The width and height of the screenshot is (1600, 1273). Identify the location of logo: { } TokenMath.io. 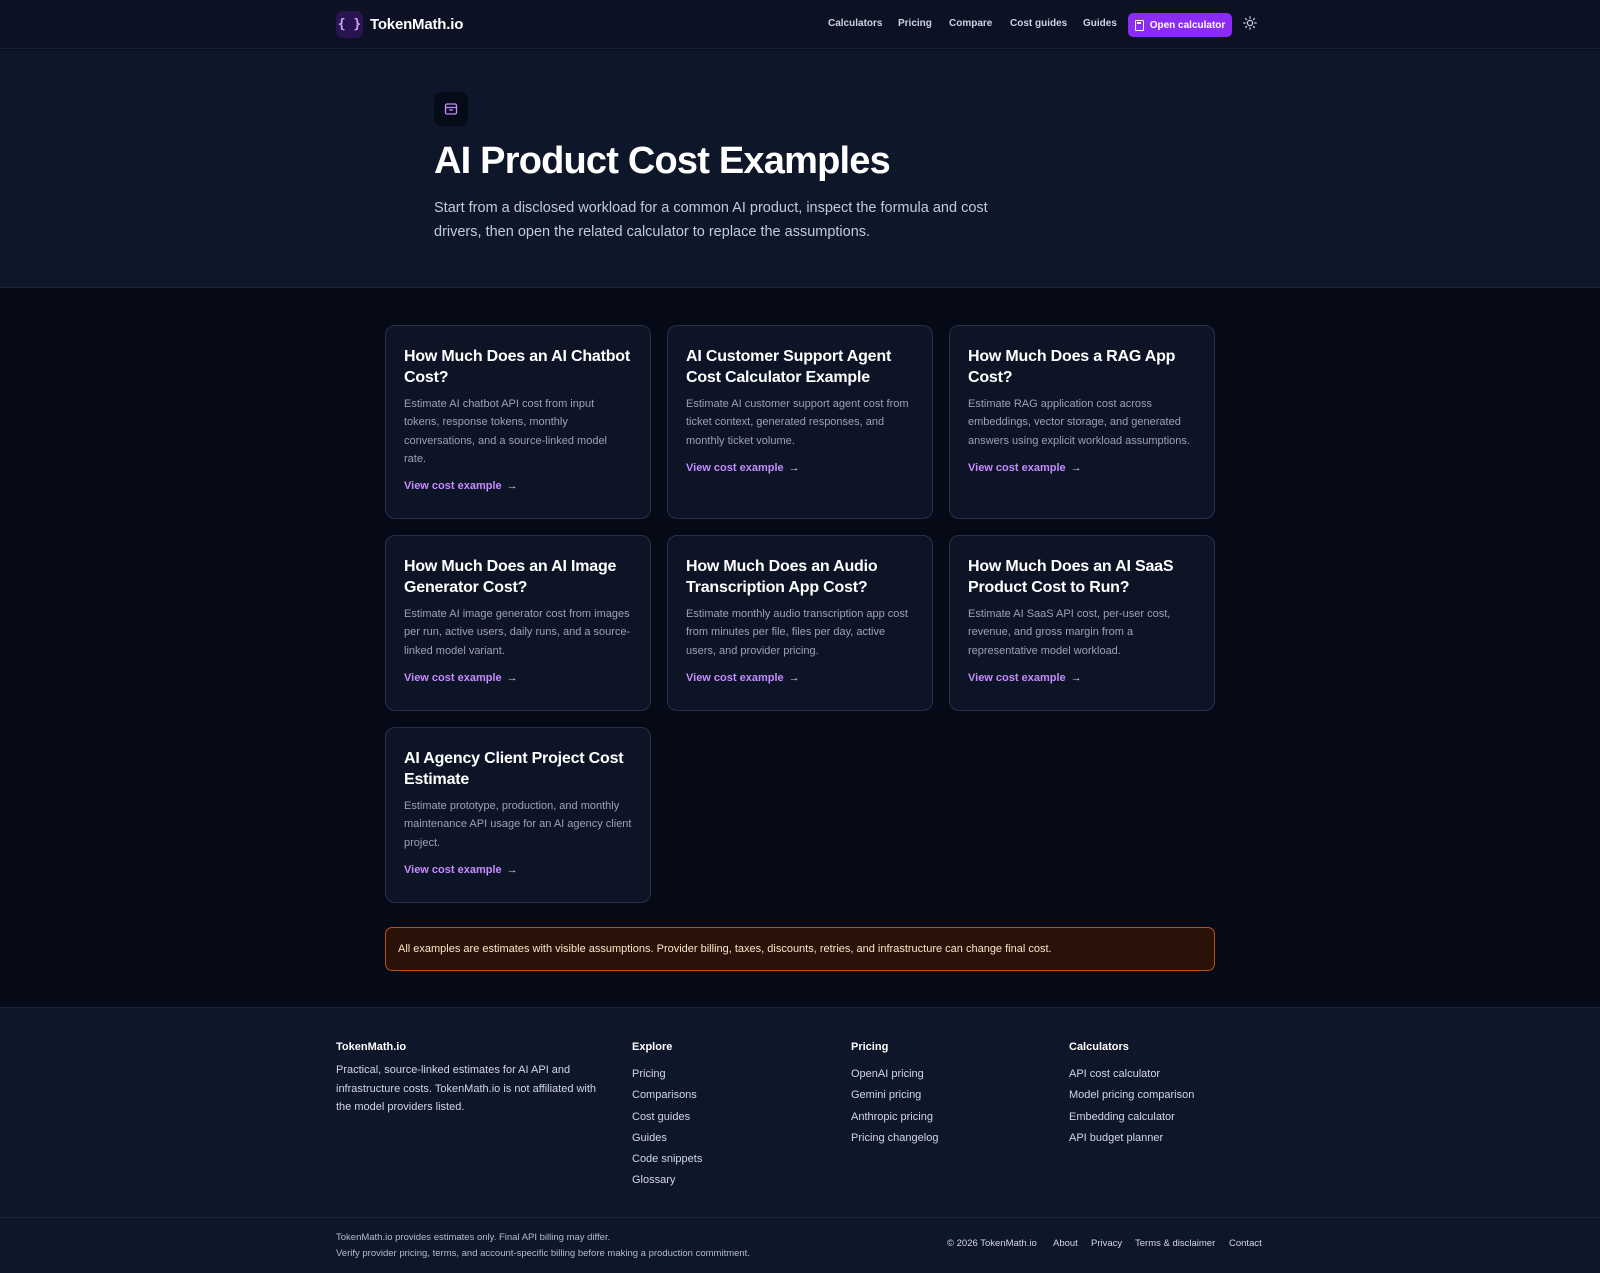
(399, 24).